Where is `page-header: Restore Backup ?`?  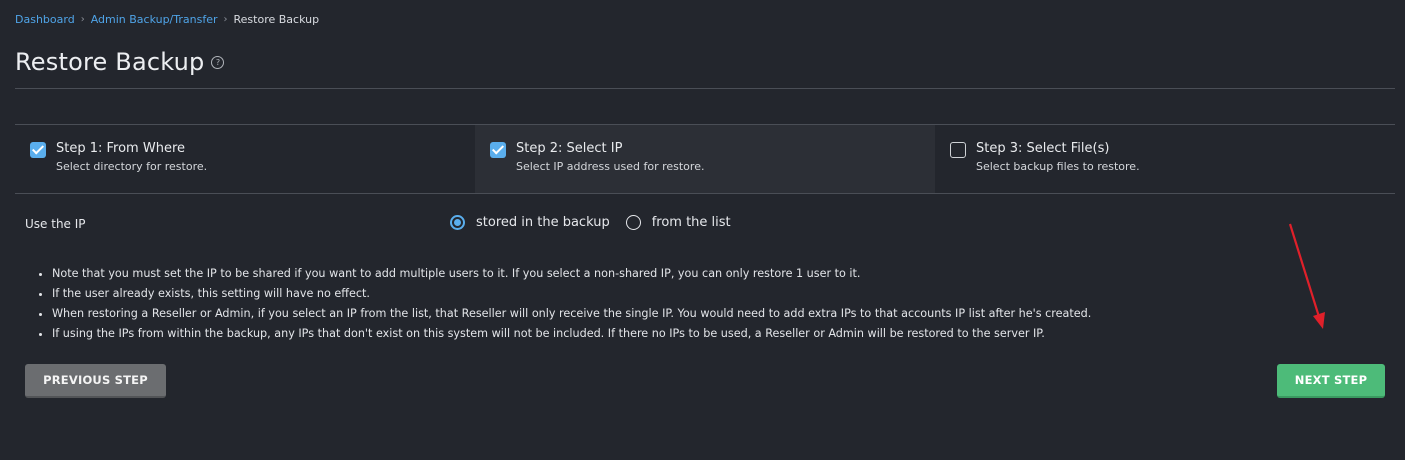
page-header: Restore Backup ? is located at coordinates (120, 62).